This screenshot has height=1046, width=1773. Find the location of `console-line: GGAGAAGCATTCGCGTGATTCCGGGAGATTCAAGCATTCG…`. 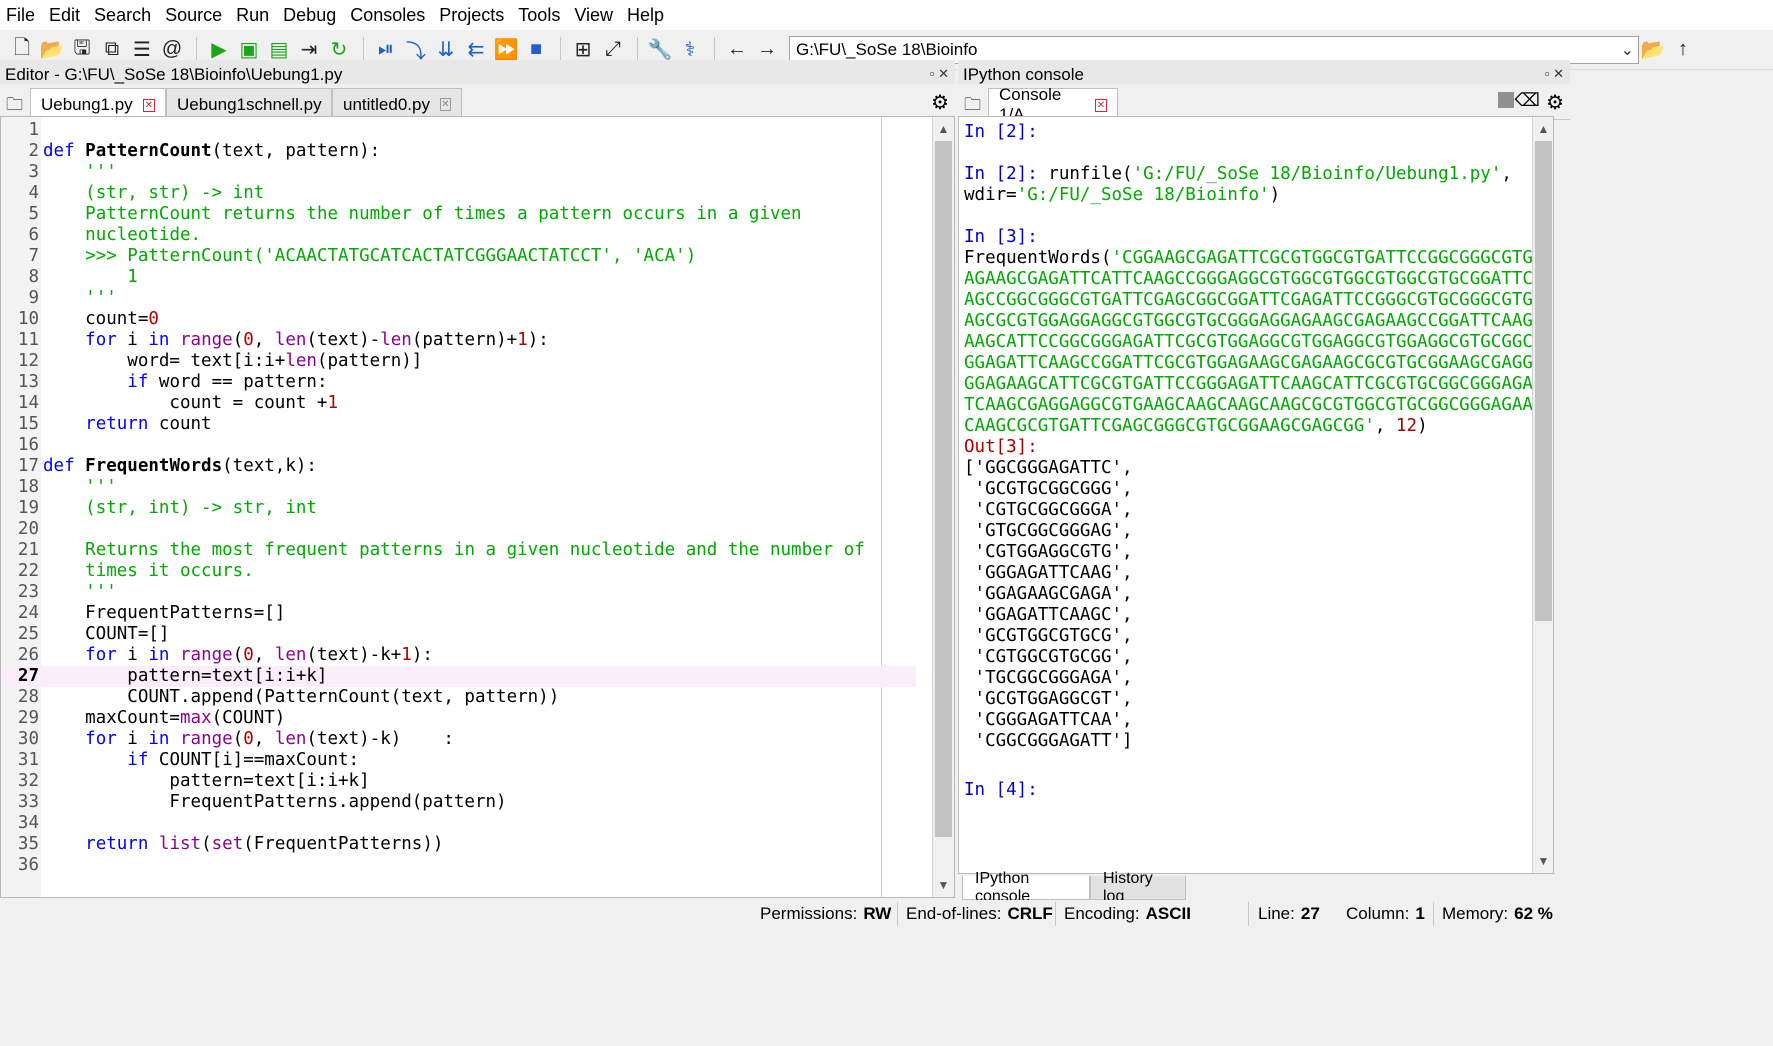

console-line: GGAGAAGCATTCGCGTGATTCCGGGAGATTCAAGCATTCG… is located at coordinates (1254, 384).